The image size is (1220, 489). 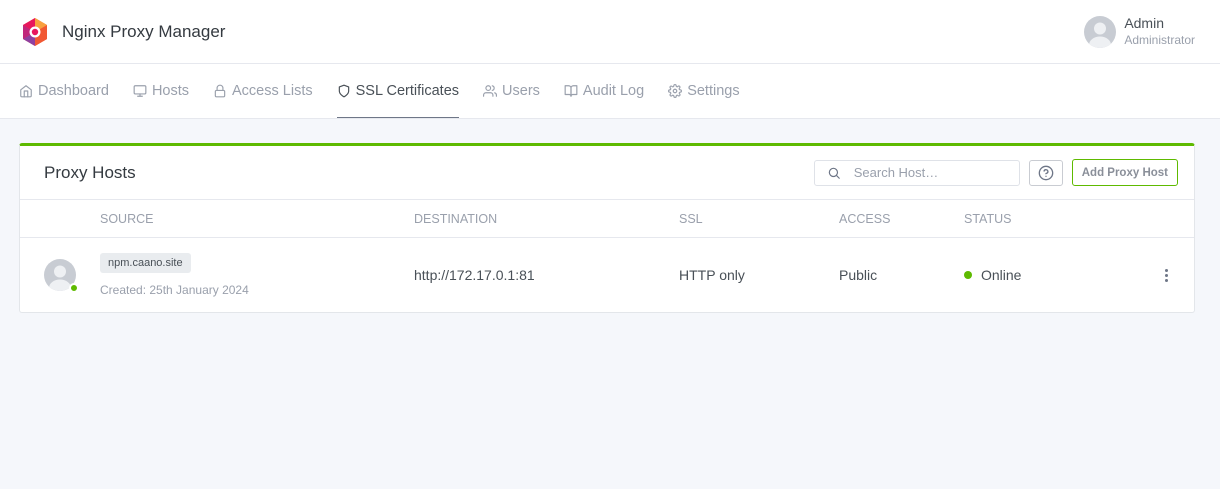 I want to click on status-text: Online, so click(x=1001, y=275).